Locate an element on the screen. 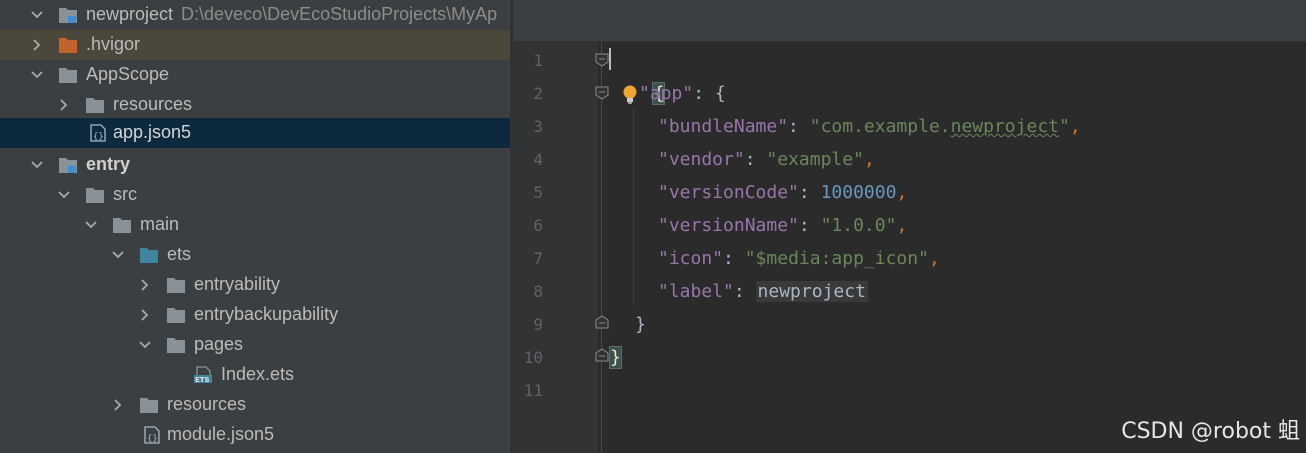 Image resolution: width=1306 pixels, height=453 pixels. tree-item-label: src is located at coordinates (125, 194).